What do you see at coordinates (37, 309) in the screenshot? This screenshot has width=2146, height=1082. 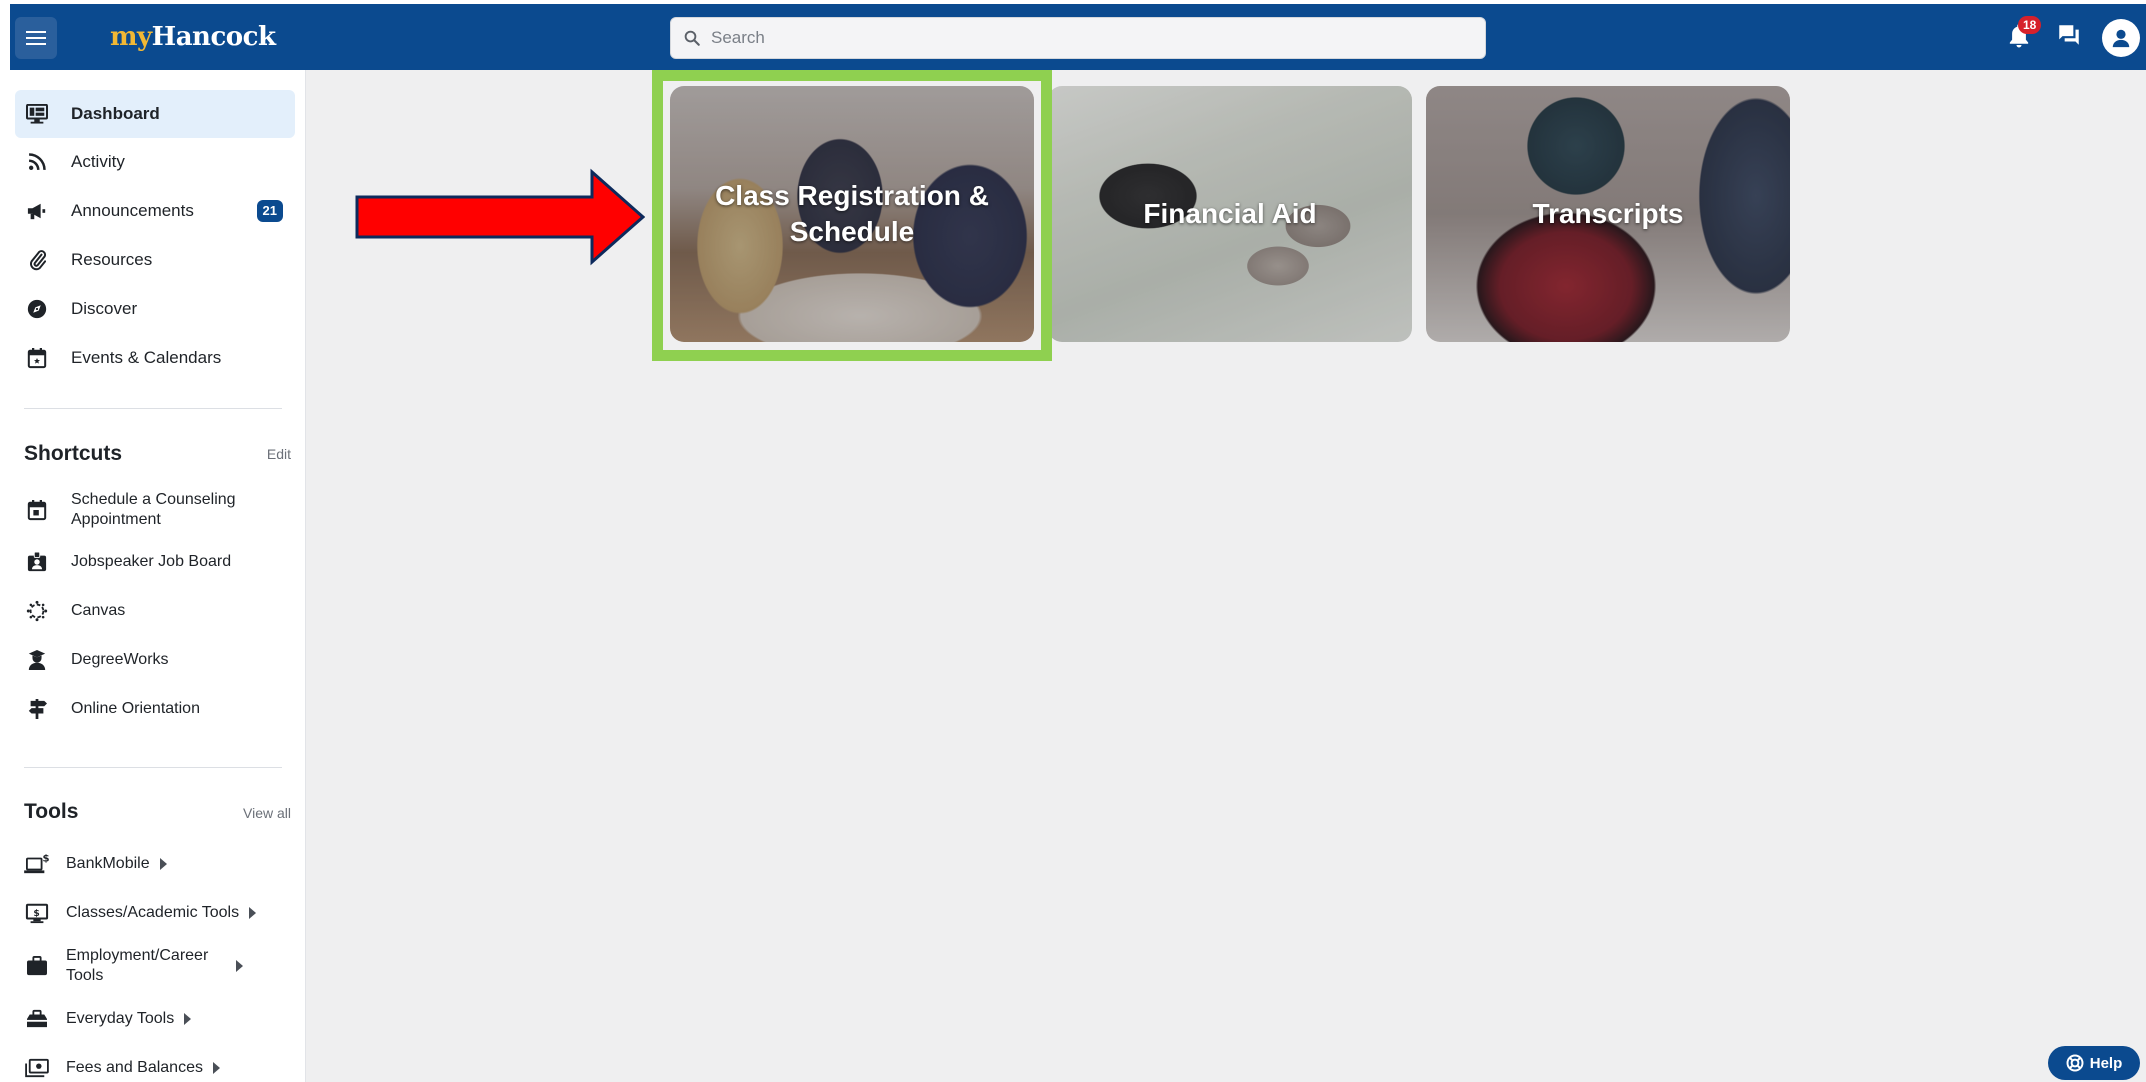 I see `compass-icon` at bounding box center [37, 309].